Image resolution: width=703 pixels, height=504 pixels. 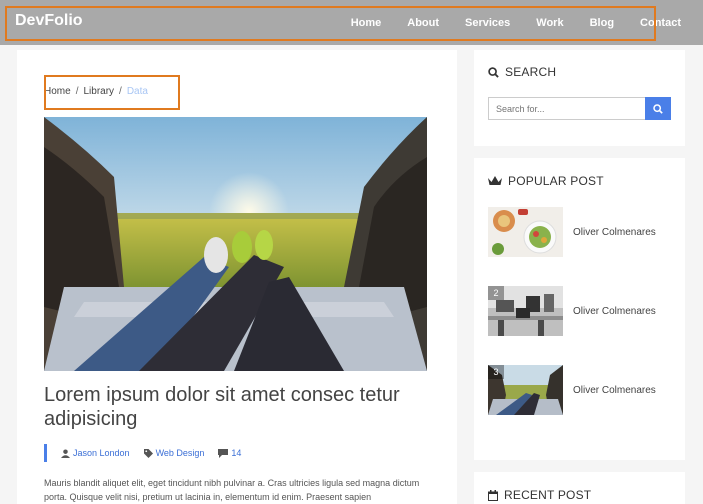 I want to click on popular-post-rank: 3, so click(x=496, y=372).